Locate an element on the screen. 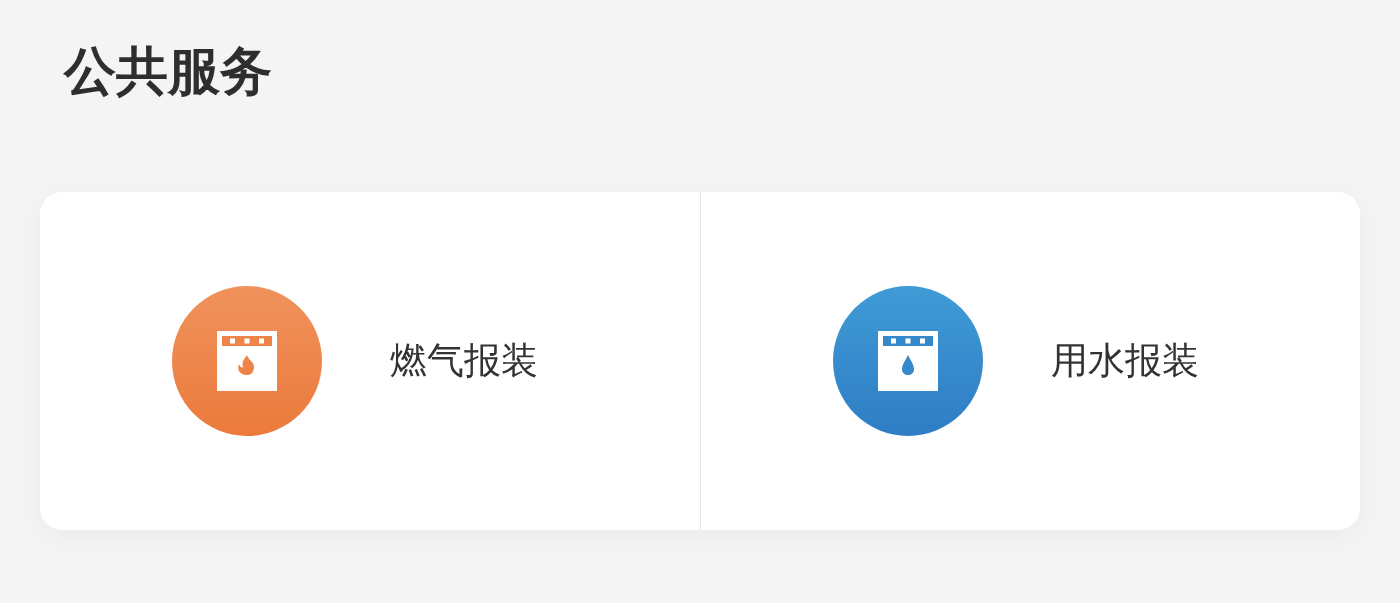  meter-flame-icon is located at coordinates (247, 361).